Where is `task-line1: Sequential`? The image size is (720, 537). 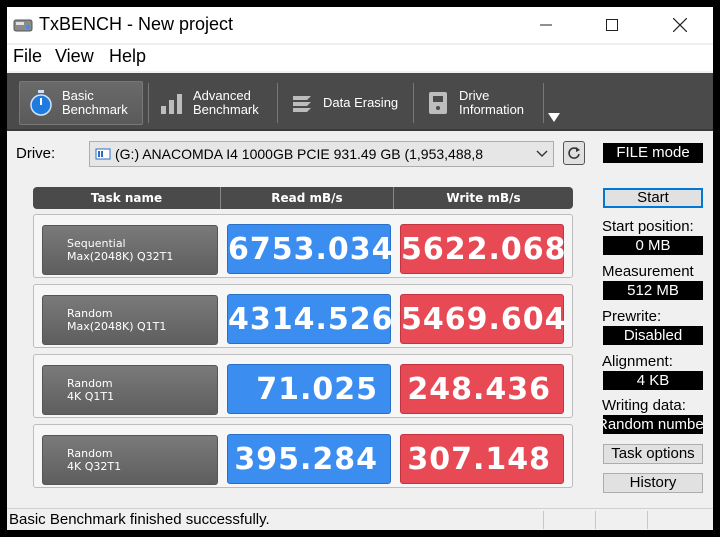
task-line1: Sequential is located at coordinates (96, 243).